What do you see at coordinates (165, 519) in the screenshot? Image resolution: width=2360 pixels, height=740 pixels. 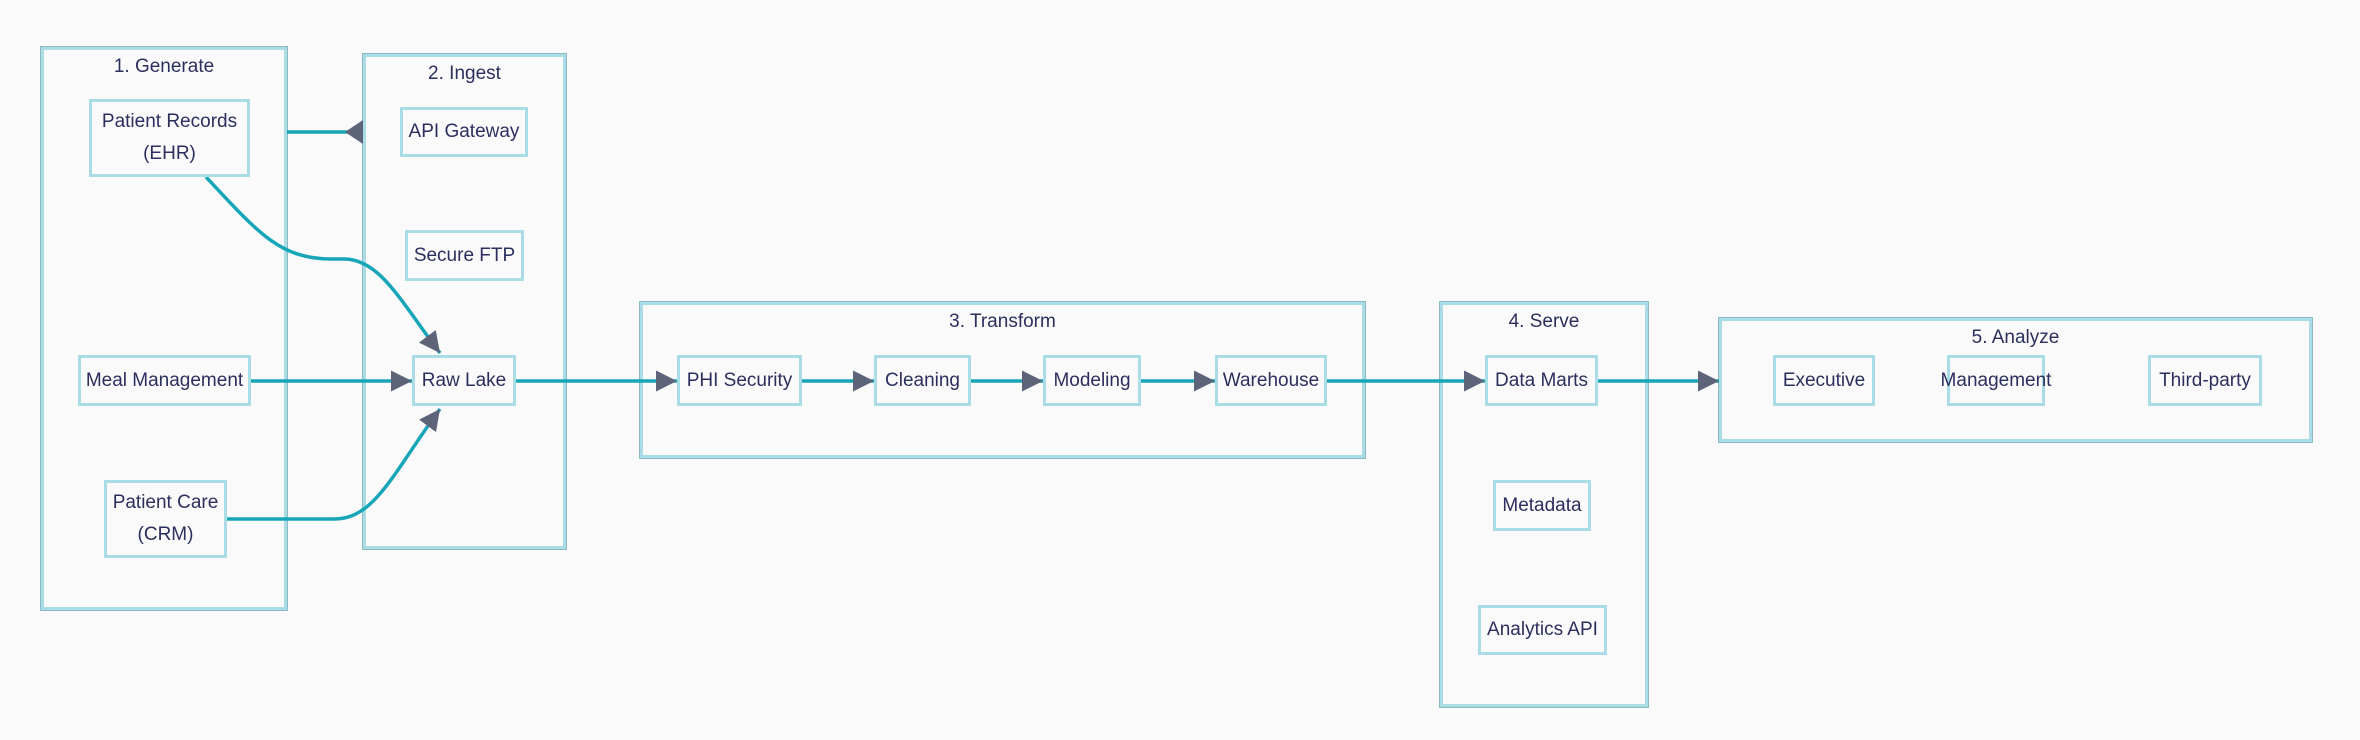 I see `node-crm: Patient Care (CRM)` at bounding box center [165, 519].